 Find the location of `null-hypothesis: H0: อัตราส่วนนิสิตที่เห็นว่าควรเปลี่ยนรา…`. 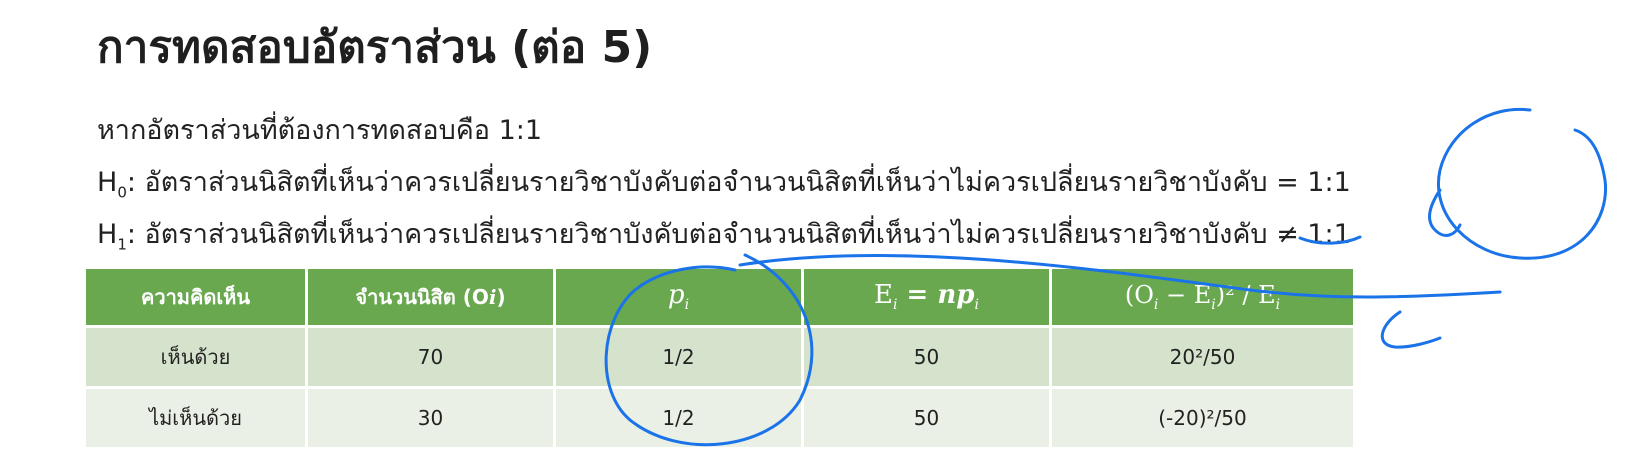

null-hypothesis: H0: อัตราส่วนนิสิตที่เห็นว่าควรเปลี่ยนรา… is located at coordinates (724, 181).